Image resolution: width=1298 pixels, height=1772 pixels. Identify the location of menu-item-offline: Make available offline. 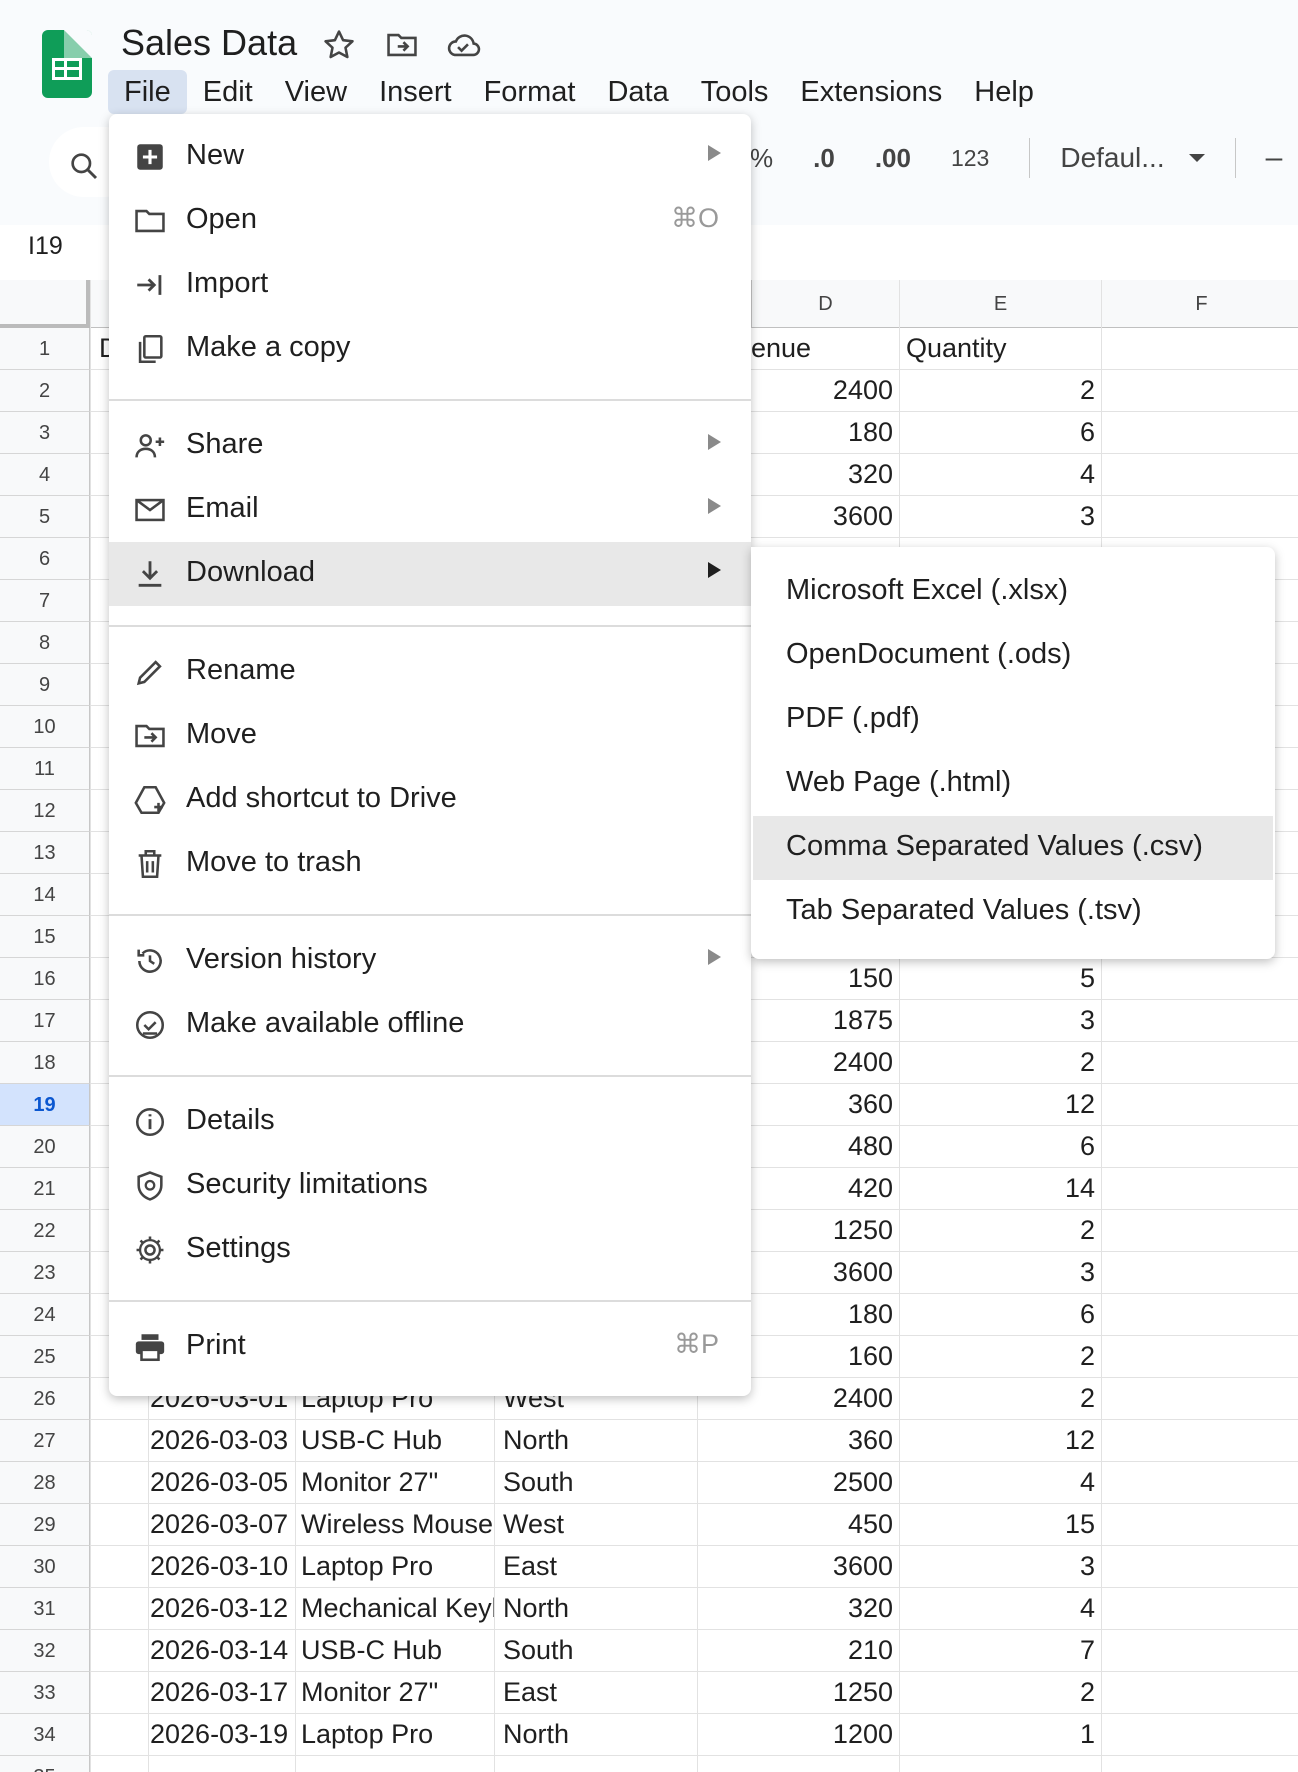
(430, 1025).